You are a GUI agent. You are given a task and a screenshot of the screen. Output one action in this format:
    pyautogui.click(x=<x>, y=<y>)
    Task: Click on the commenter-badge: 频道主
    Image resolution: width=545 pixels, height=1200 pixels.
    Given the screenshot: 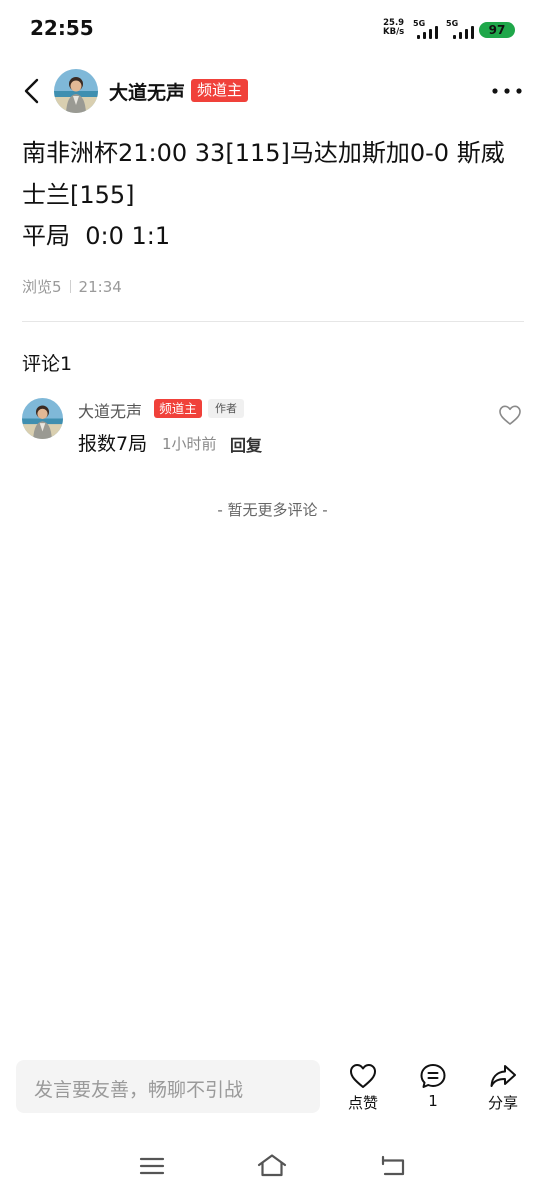 What is the action you would take?
    pyautogui.click(x=178, y=408)
    